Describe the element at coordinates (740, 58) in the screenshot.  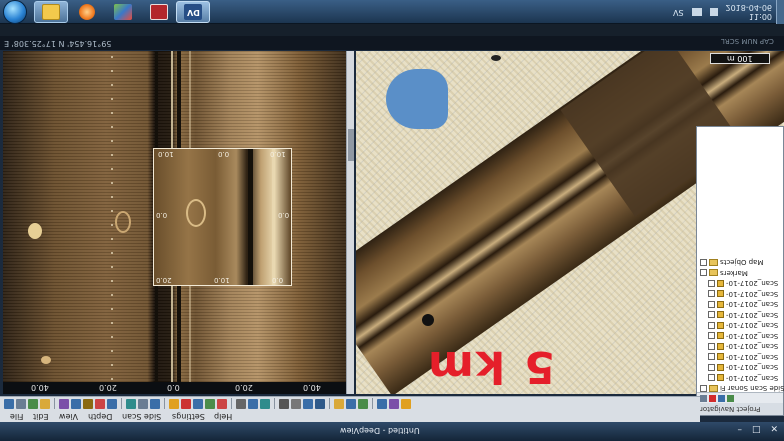
I see `map-range-label: 100 m` at that location.